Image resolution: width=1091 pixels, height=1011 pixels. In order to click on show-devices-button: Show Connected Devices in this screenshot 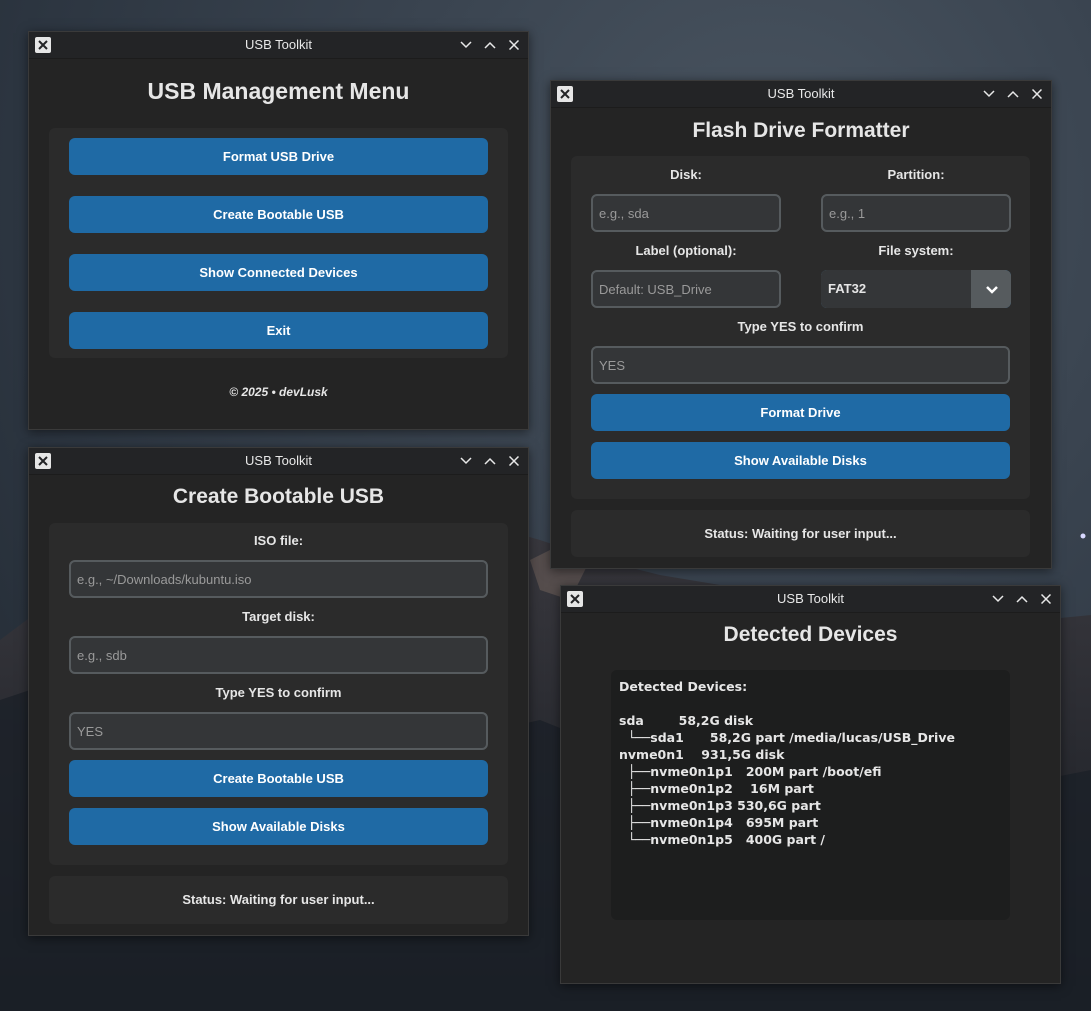, I will do `click(278, 272)`.